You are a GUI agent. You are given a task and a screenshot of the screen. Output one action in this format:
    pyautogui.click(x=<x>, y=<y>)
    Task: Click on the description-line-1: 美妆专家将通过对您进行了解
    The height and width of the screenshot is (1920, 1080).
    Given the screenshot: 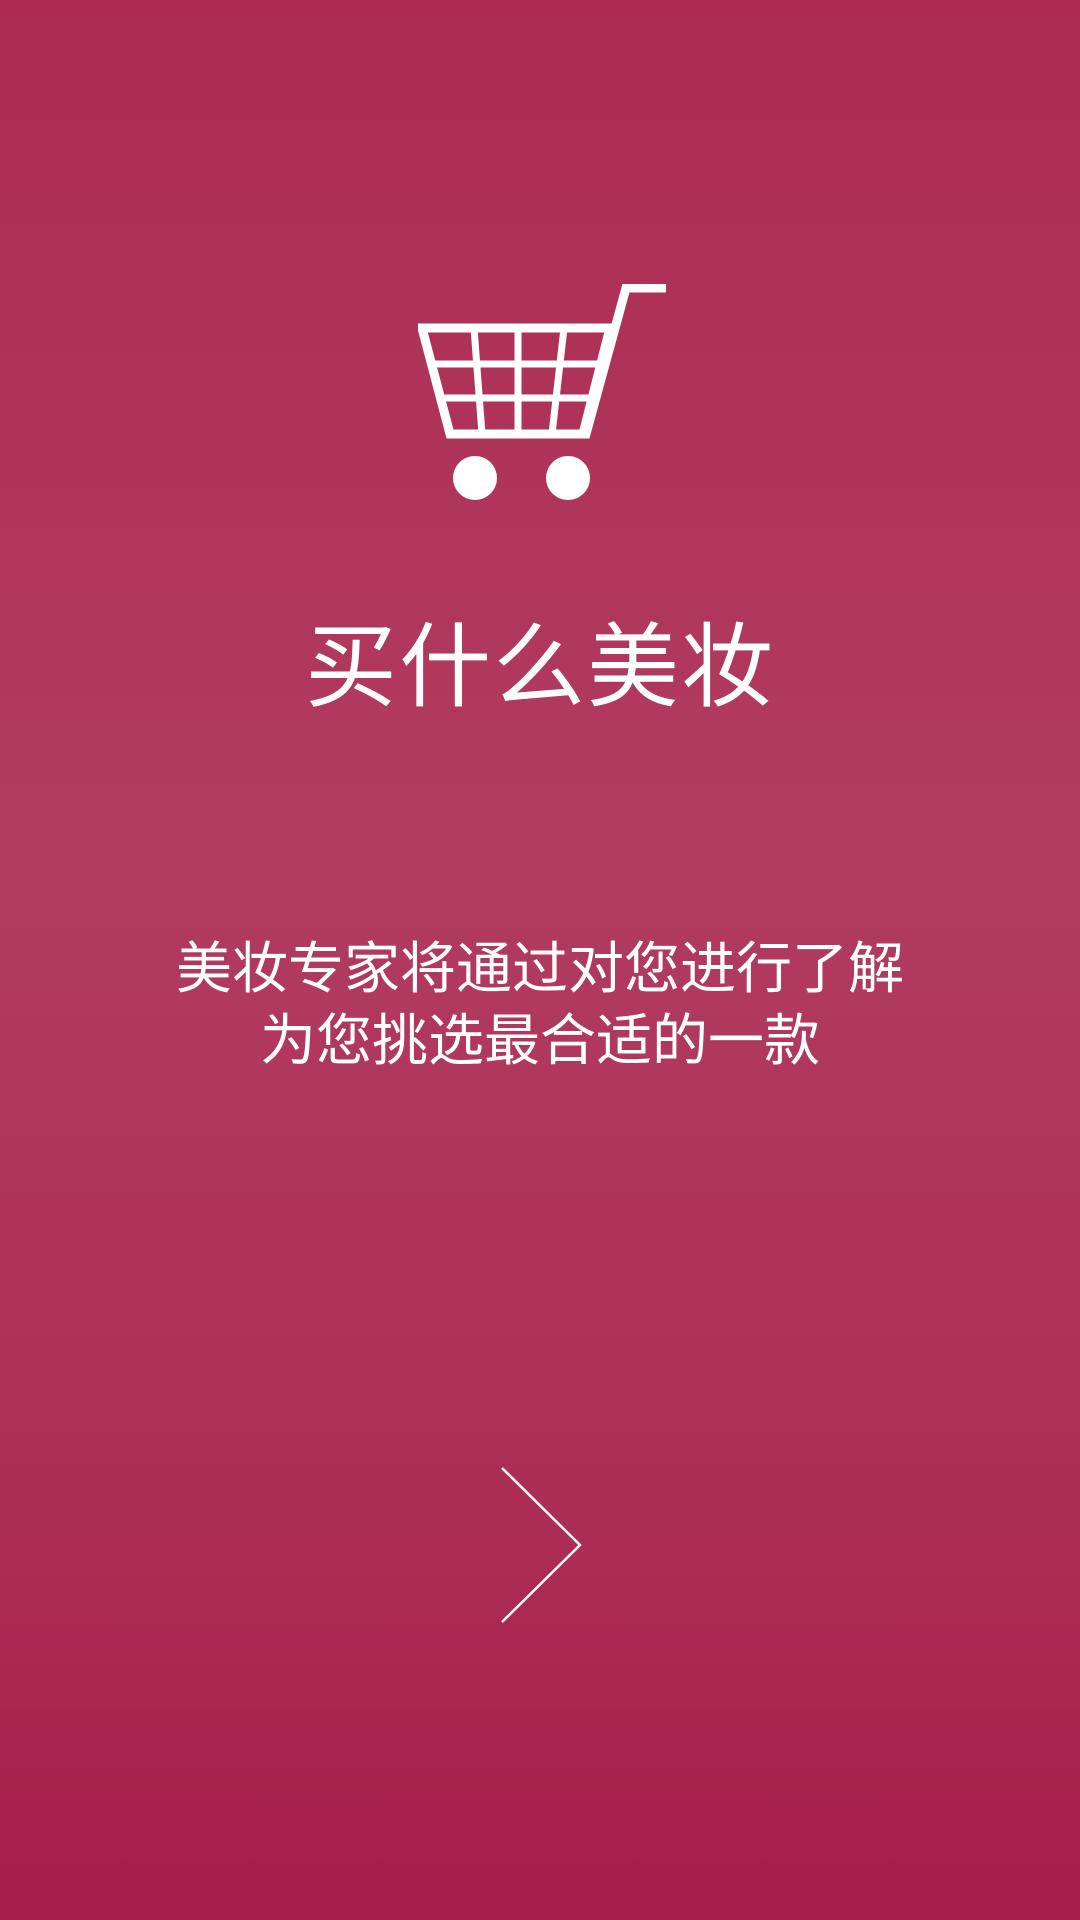 What is the action you would take?
    pyautogui.click(x=540, y=969)
    